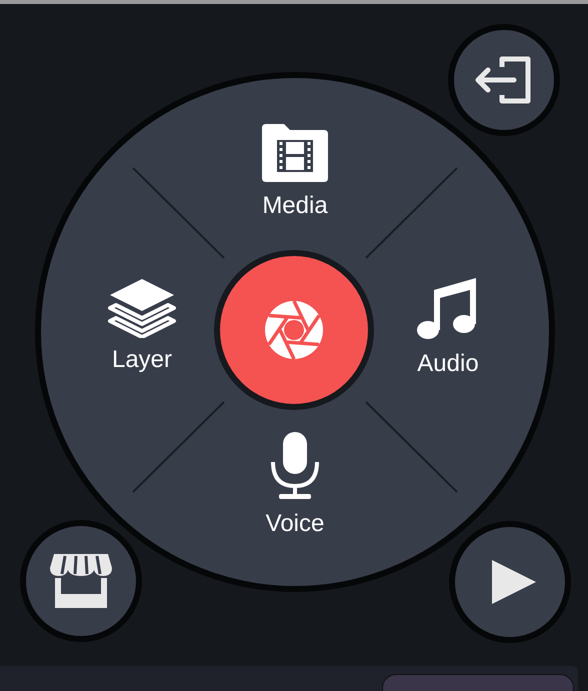  I want to click on menu-item: Voice, so click(295, 484).